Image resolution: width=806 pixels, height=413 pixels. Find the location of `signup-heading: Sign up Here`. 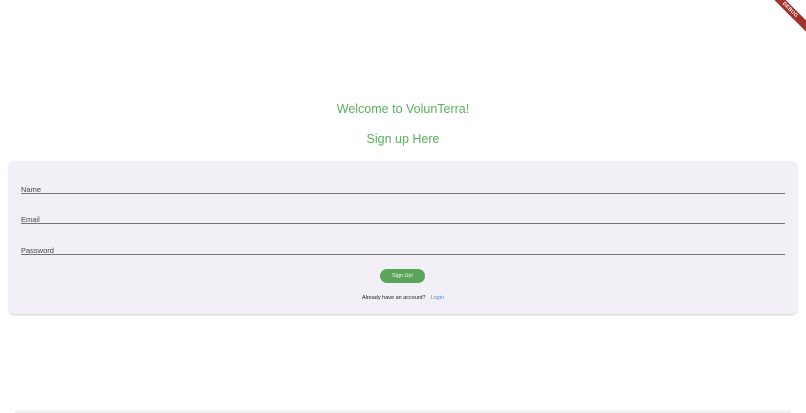

signup-heading: Sign up Here is located at coordinates (403, 139).